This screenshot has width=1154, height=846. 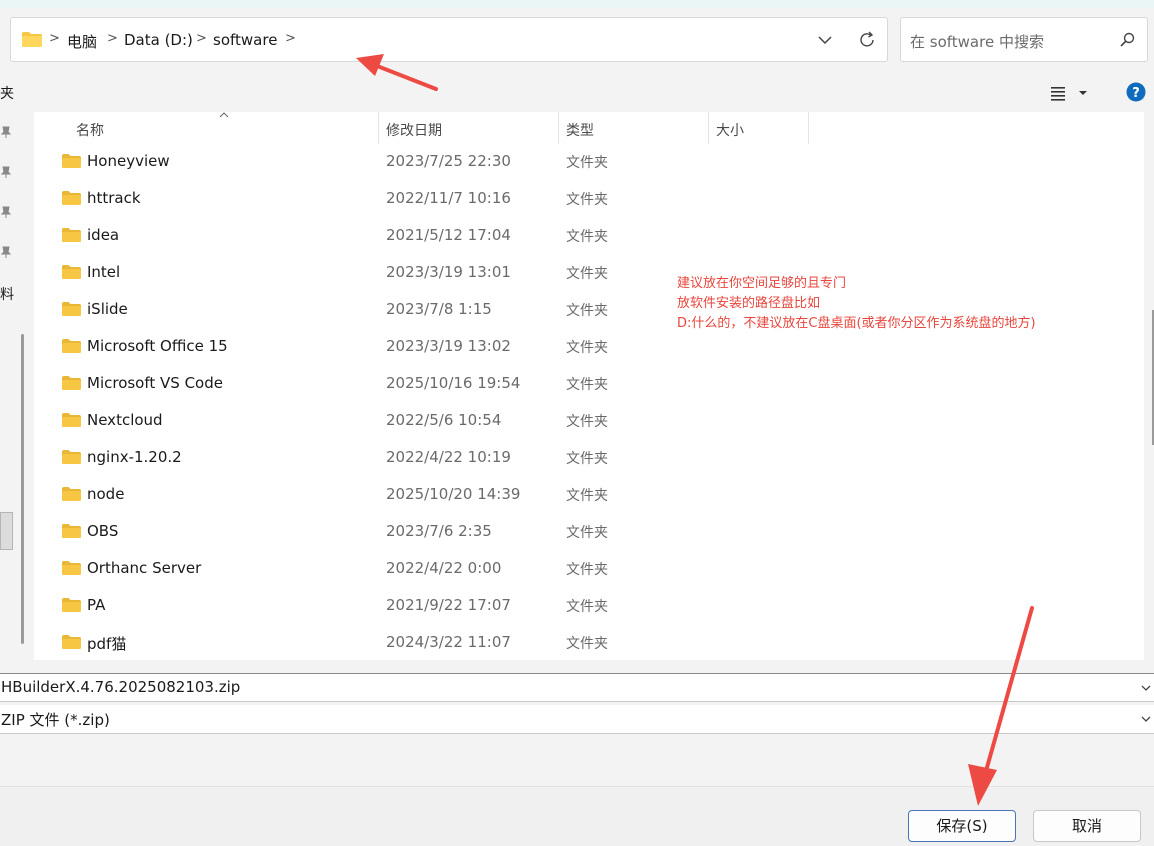 I want to click on file-name: idea, so click(x=103, y=235).